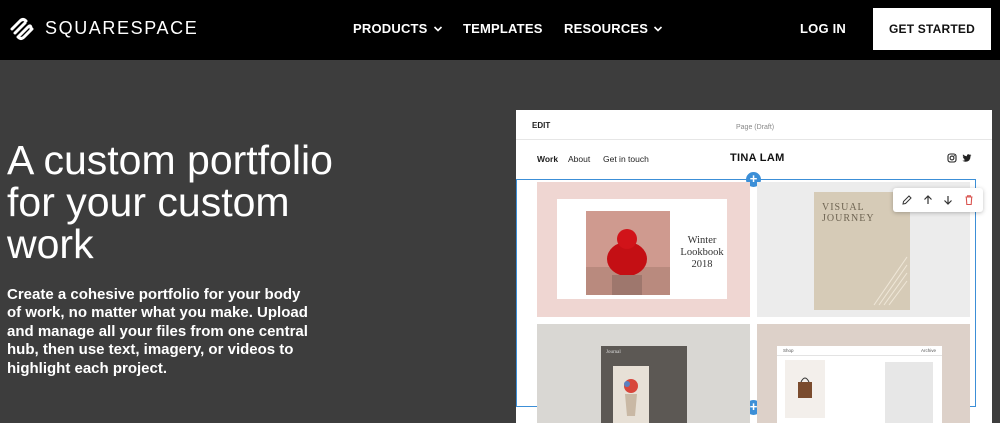 The image size is (1000, 423). Describe the element at coordinates (788, 350) in the screenshot. I see `shop-label: Shop` at that location.